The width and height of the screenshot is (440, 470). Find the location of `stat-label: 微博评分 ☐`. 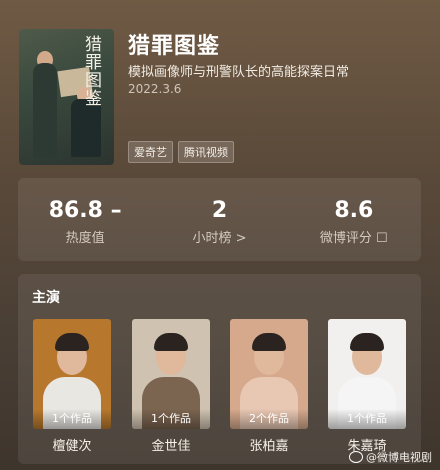

stat-label: 微博评分 ☐ is located at coordinates (353, 238).